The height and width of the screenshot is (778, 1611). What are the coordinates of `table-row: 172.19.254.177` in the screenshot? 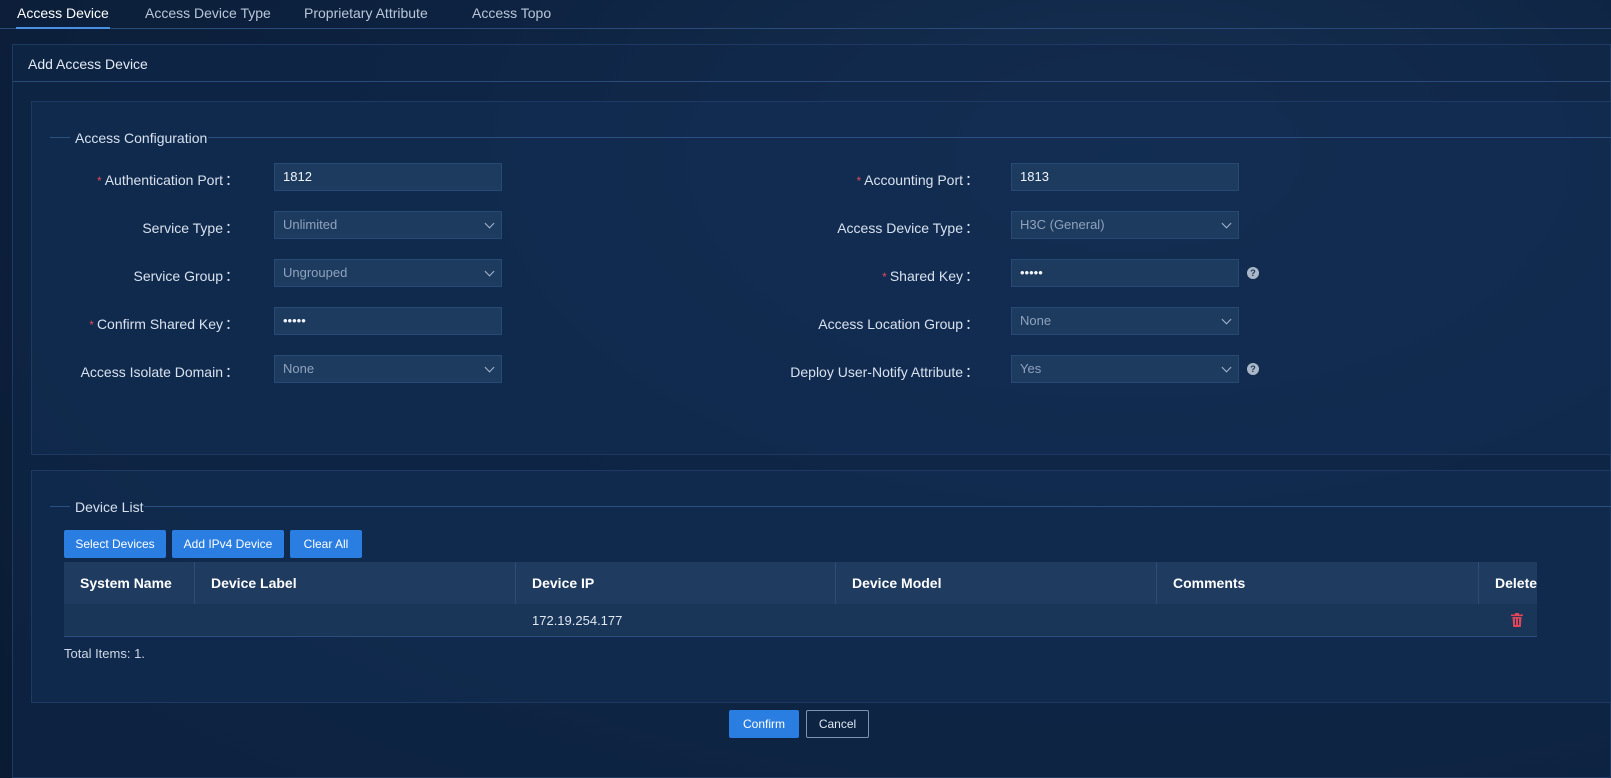 It's located at (800, 620).